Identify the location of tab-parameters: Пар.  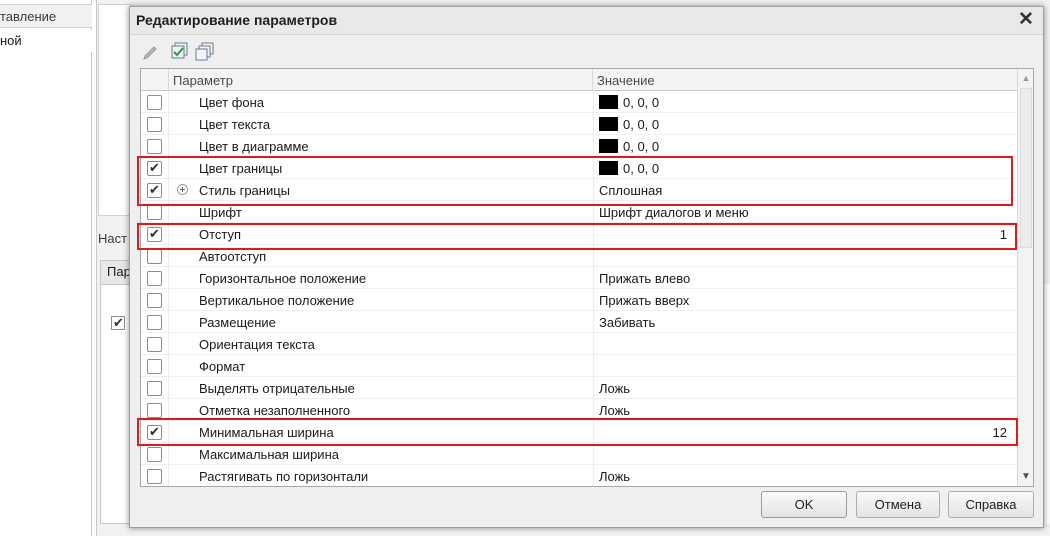
(116, 272).